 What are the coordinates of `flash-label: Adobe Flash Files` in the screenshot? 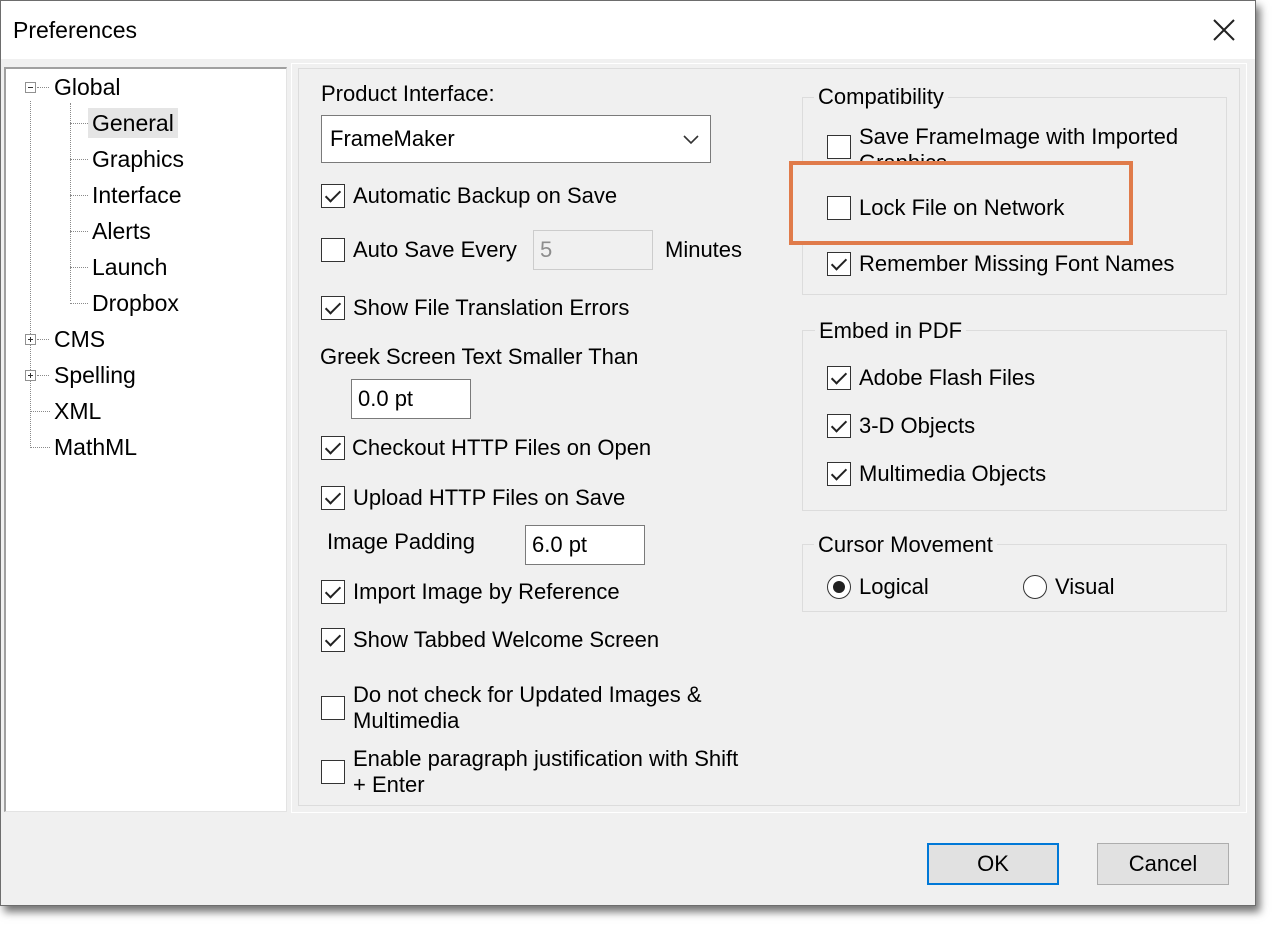 It's located at (947, 377).